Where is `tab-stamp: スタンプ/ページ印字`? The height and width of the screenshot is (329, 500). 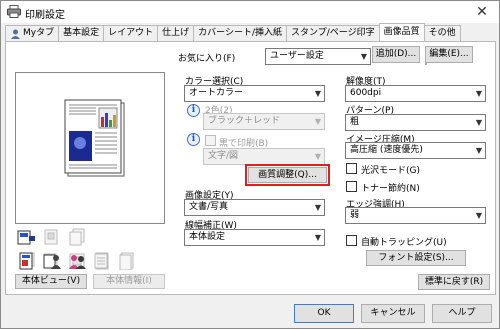
tab-stamp: スタンプ/ページ印字 is located at coordinates (333, 33).